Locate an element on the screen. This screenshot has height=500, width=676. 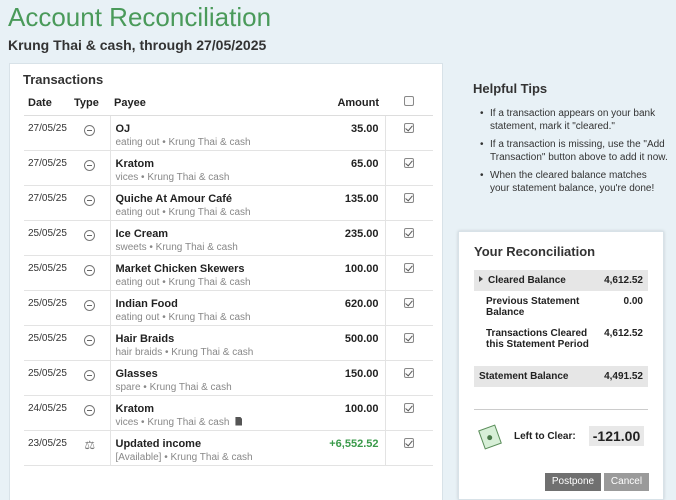
column-cleared is located at coordinates (409, 103).